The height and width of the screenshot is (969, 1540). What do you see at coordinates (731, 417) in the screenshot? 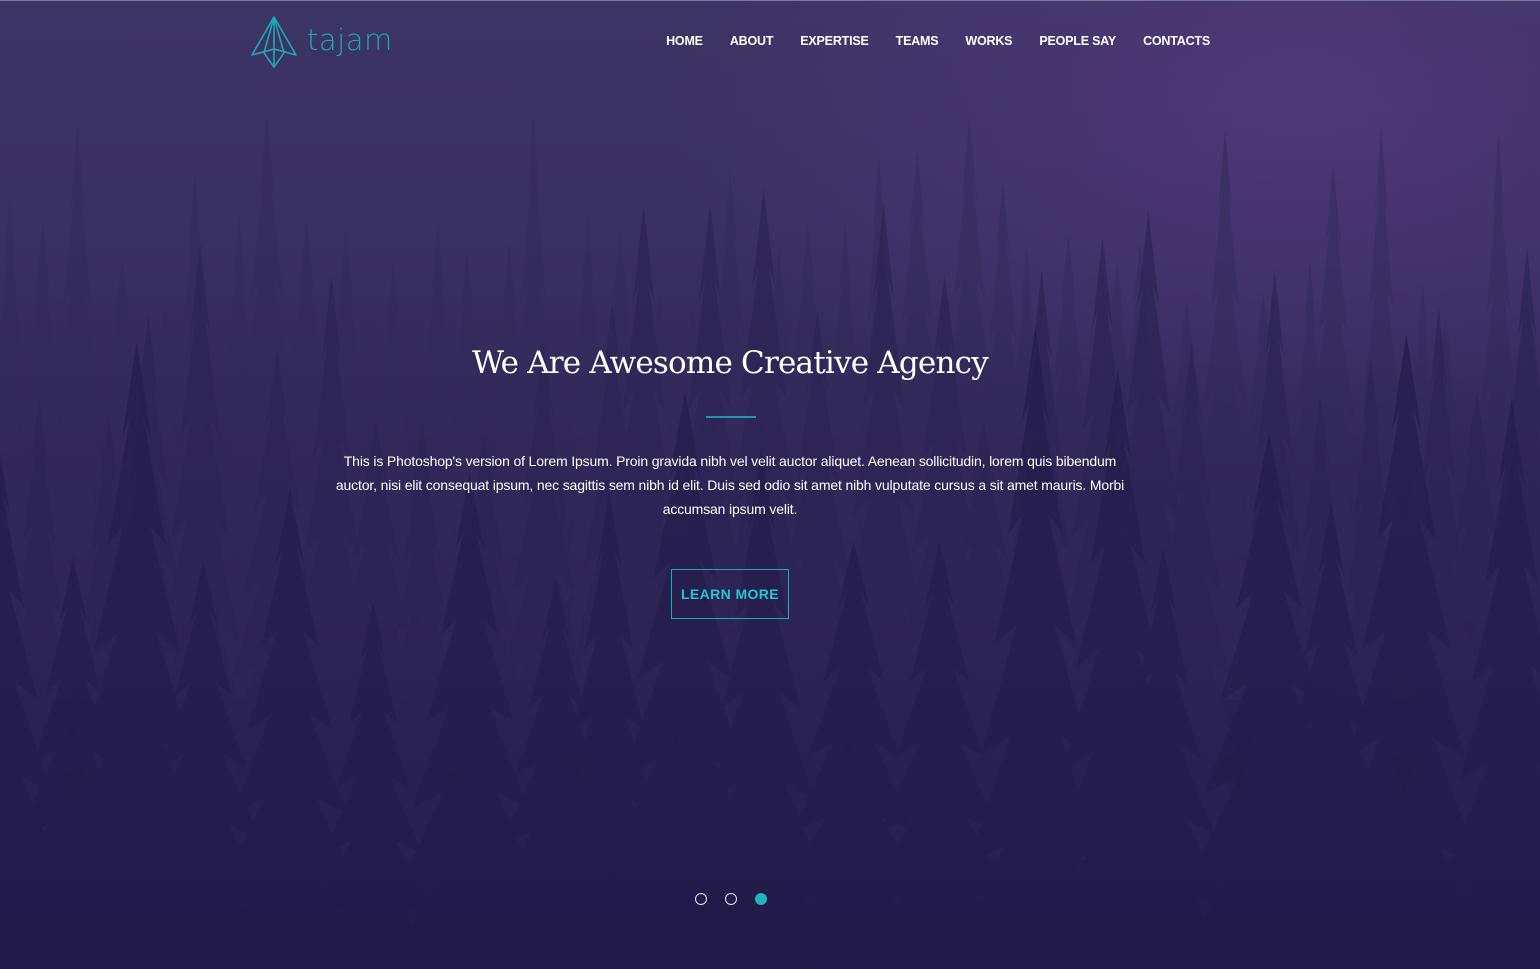
I see `headline-divider` at bounding box center [731, 417].